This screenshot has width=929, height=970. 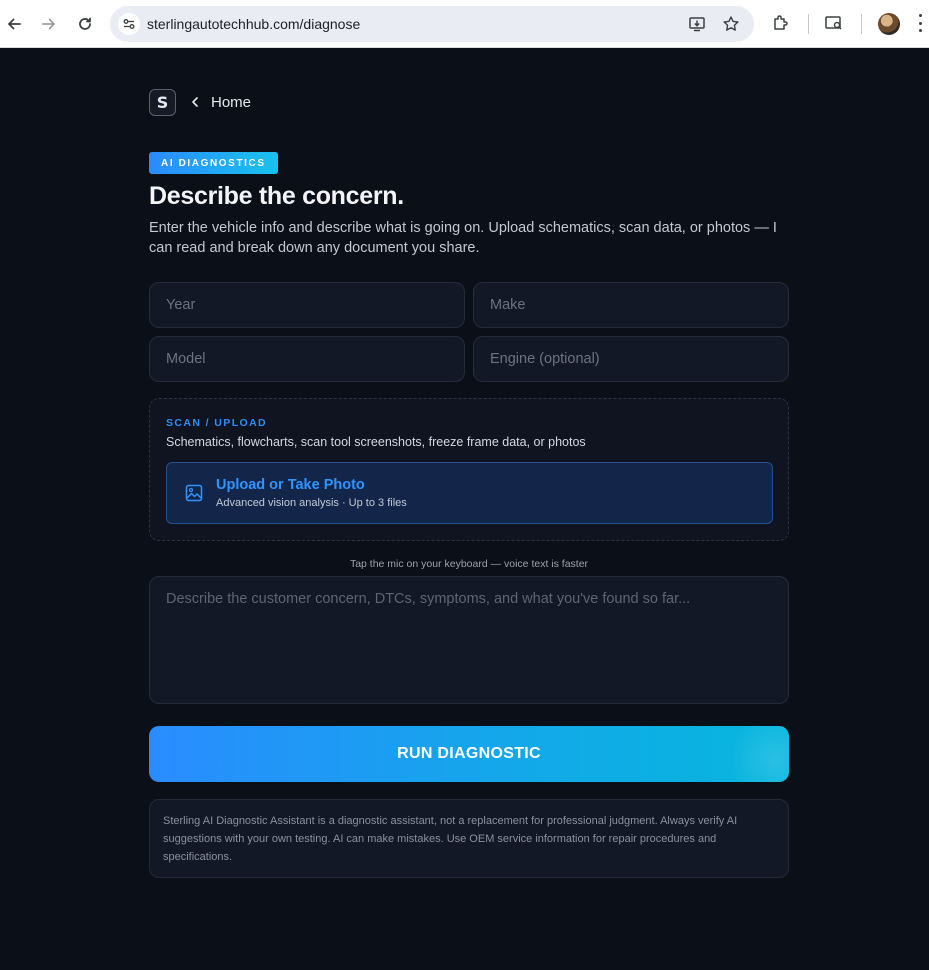 What do you see at coordinates (731, 24) in the screenshot?
I see `bookmark-star-icon` at bounding box center [731, 24].